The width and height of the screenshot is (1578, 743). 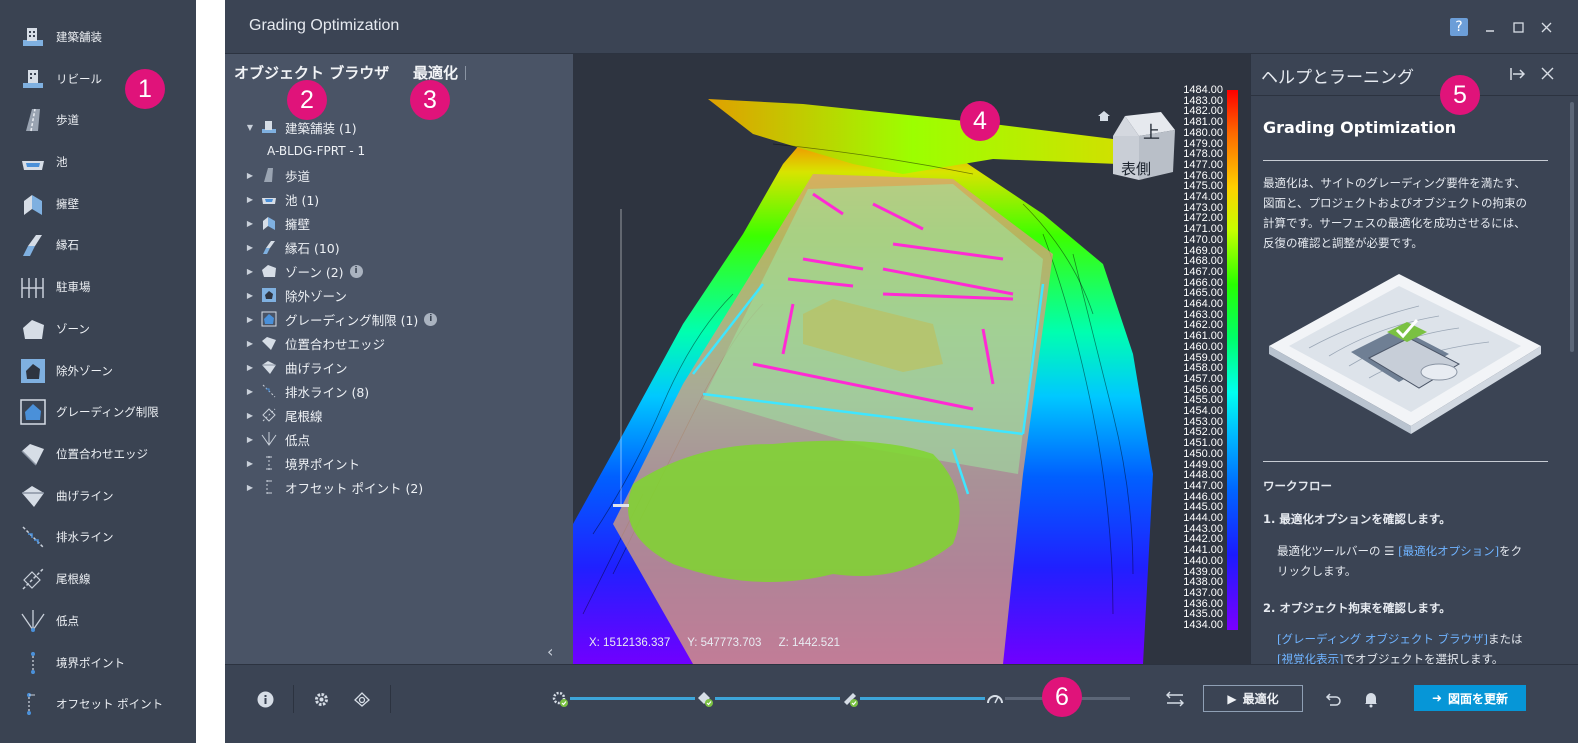 I want to click on tree-node-zone: ▶ ゾーン (2) i, so click(x=403, y=271).